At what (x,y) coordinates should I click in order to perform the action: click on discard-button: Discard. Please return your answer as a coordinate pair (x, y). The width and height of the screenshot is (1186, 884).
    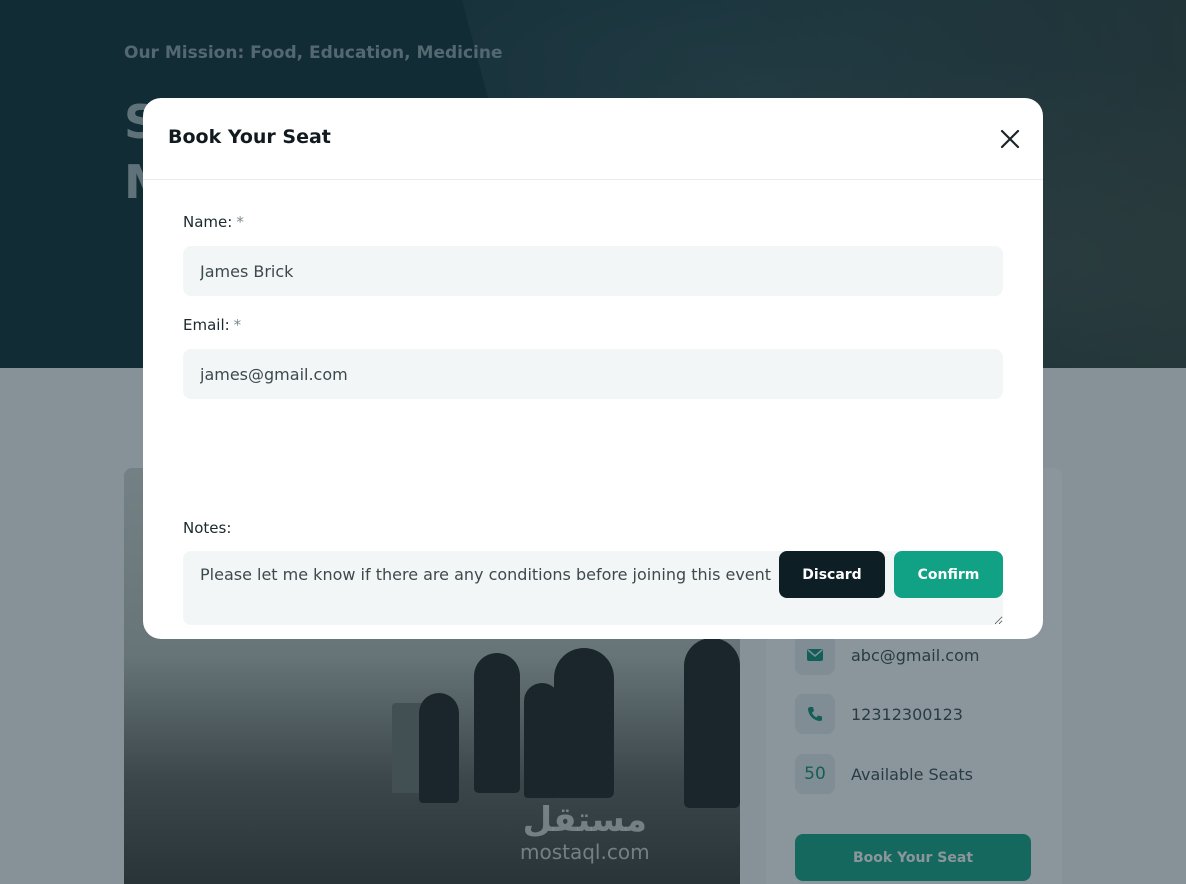
    Looking at the image, I should click on (832, 574).